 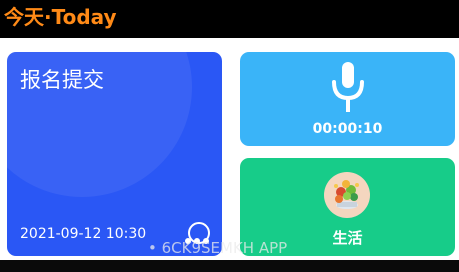 I want to click on watermark: • 6CK9SEMKH APP, so click(x=218, y=248).